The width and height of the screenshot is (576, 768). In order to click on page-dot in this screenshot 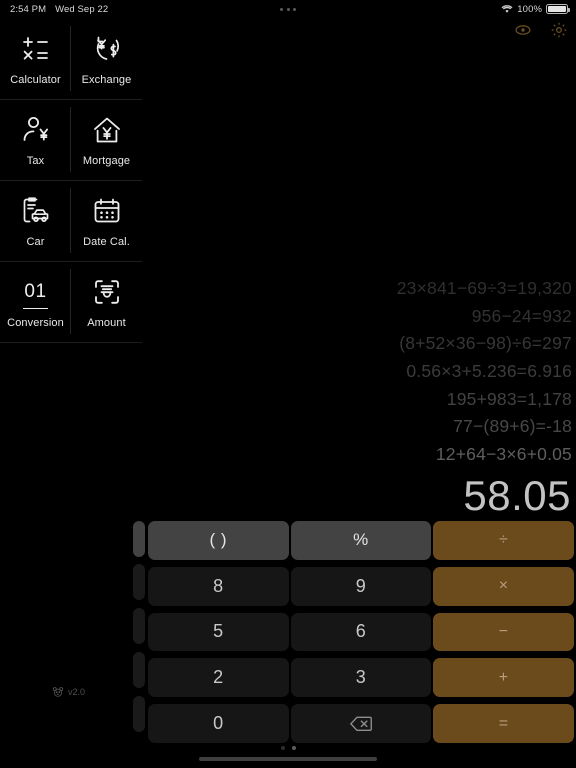, I will do `click(282, 748)`.